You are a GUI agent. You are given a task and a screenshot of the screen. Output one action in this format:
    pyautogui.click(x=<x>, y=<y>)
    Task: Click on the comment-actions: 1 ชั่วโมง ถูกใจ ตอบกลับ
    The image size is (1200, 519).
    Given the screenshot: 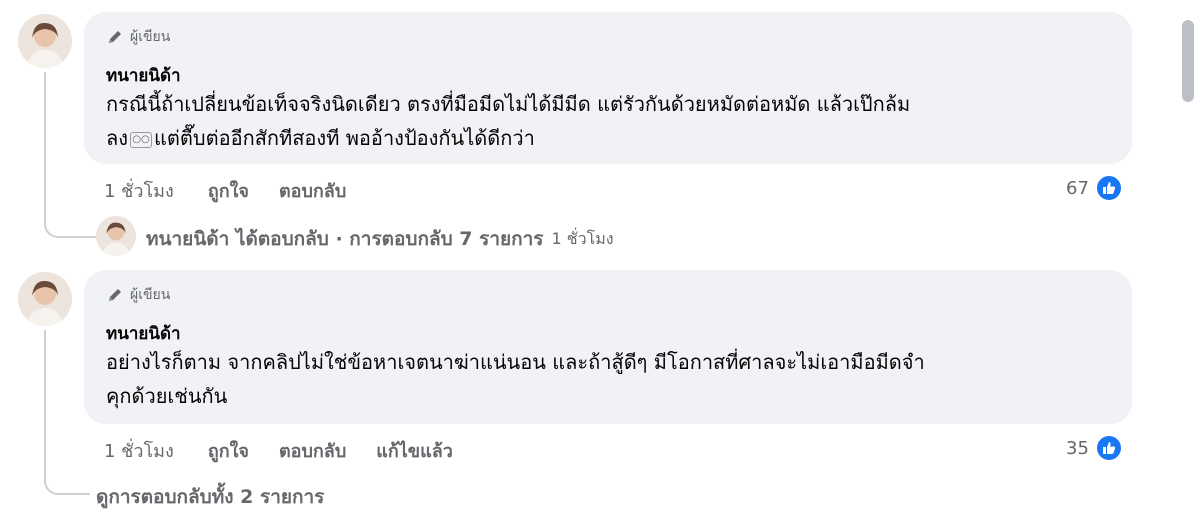 What is the action you would take?
    pyautogui.click(x=240, y=190)
    